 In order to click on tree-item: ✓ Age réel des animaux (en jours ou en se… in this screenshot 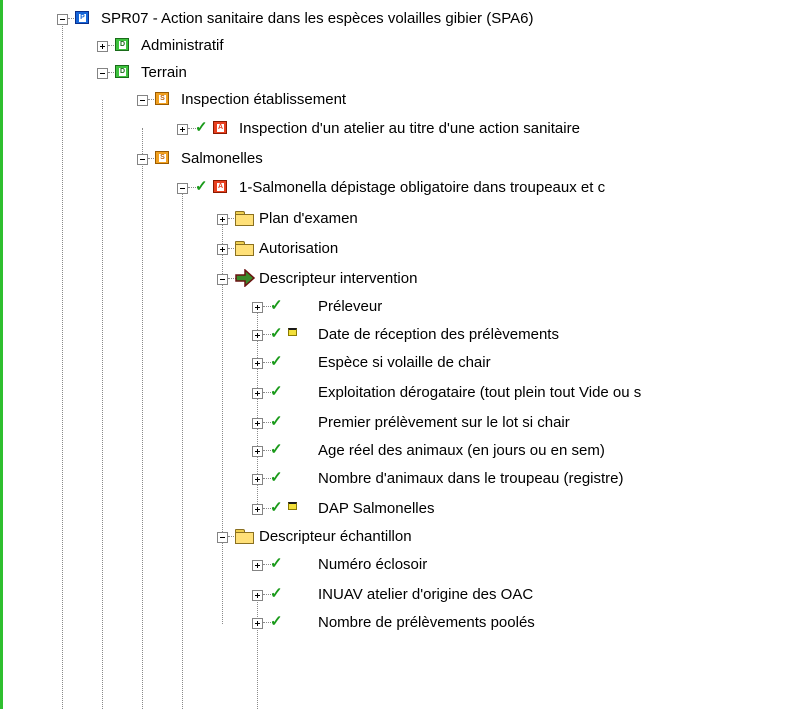, I will do `click(402, 450)`.